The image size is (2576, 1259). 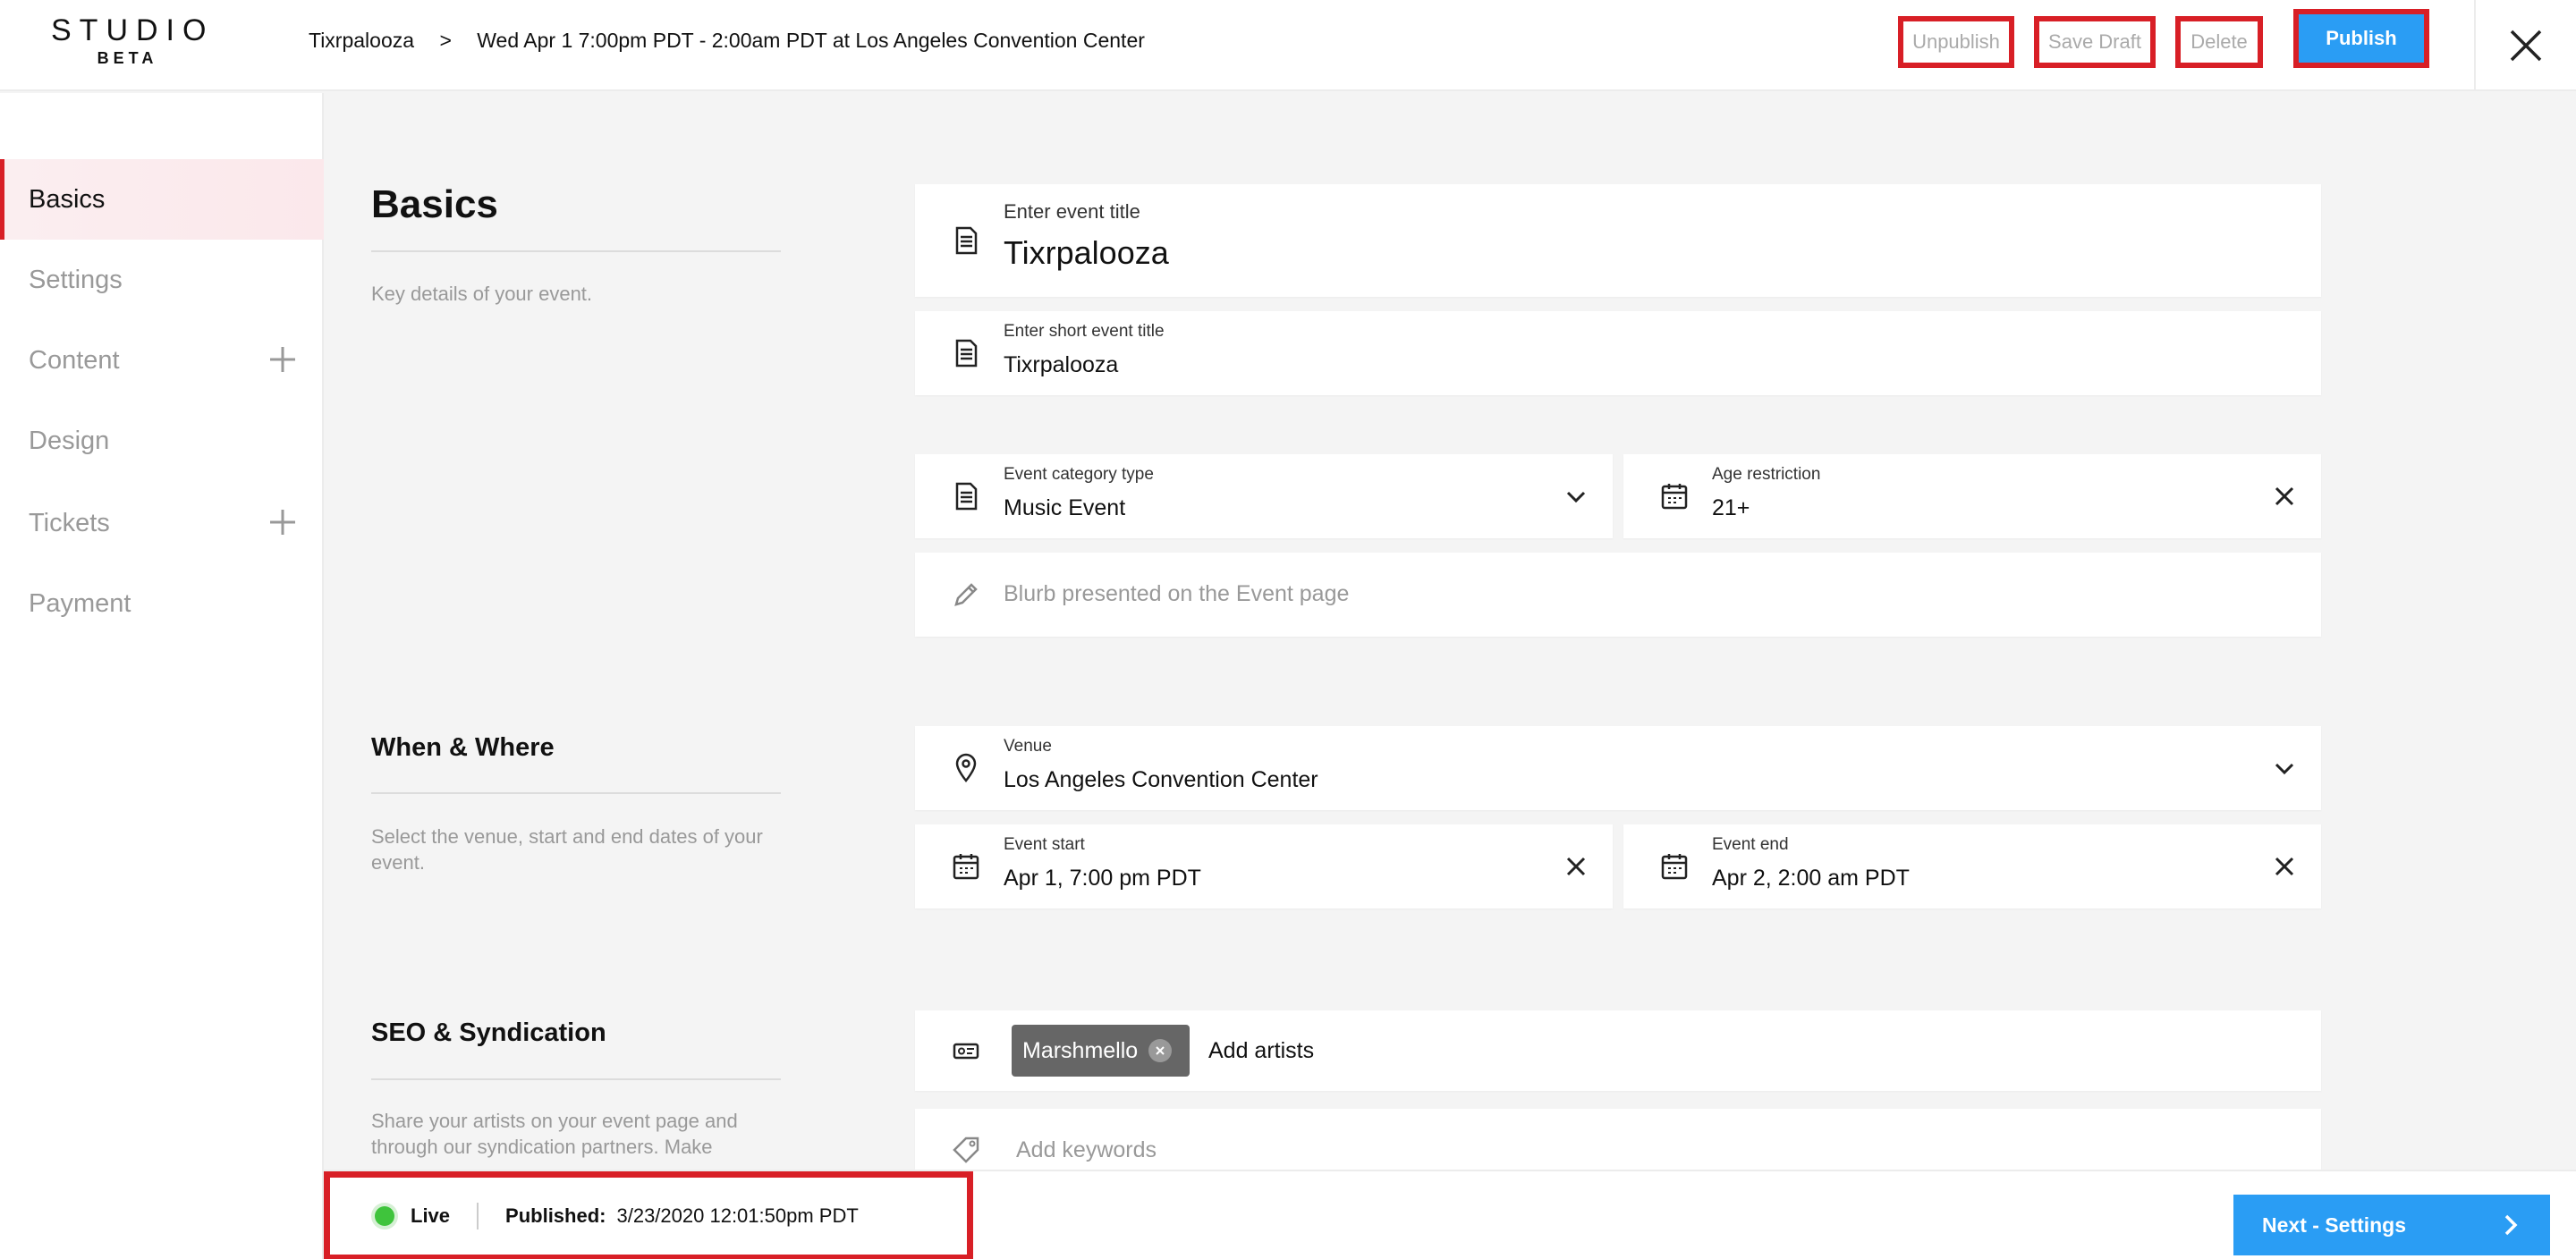 What do you see at coordinates (133, 30) in the screenshot?
I see `logo-wordmark: STUDIO` at bounding box center [133, 30].